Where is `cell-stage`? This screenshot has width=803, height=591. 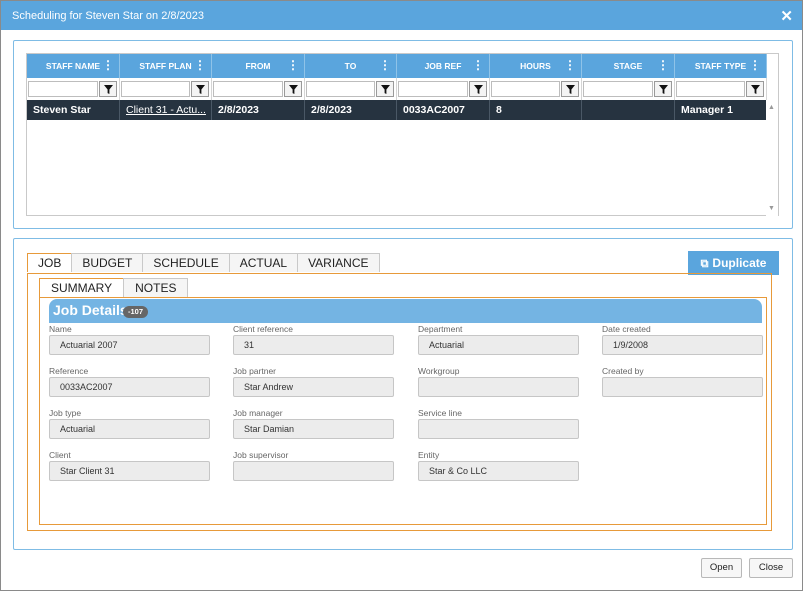 cell-stage is located at coordinates (628, 110).